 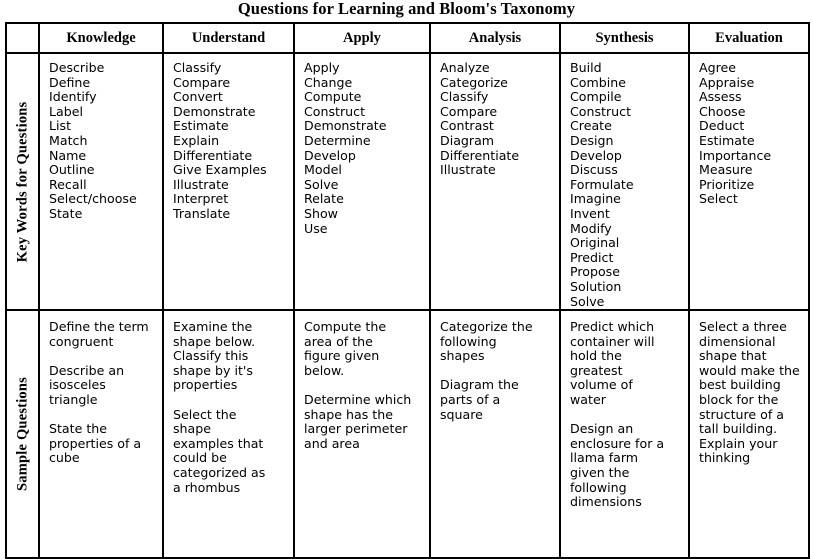 What do you see at coordinates (592, 140) in the screenshot?
I see `keyword-item: Design` at bounding box center [592, 140].